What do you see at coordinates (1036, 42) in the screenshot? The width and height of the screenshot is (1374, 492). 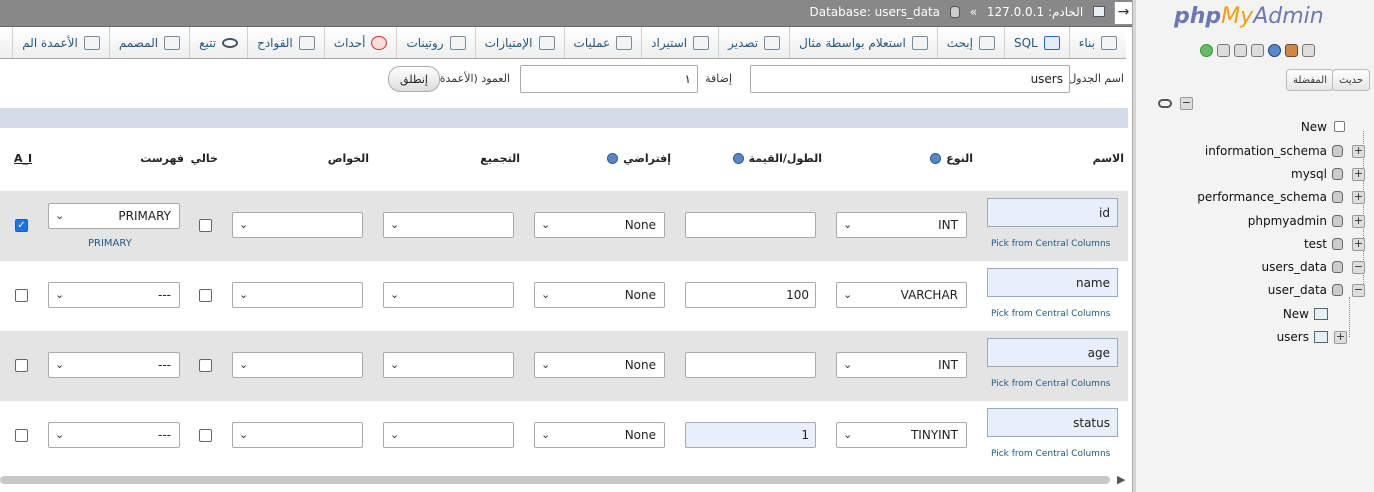 I see `tab-sql: SQL` at bounding box center [1036, 42].